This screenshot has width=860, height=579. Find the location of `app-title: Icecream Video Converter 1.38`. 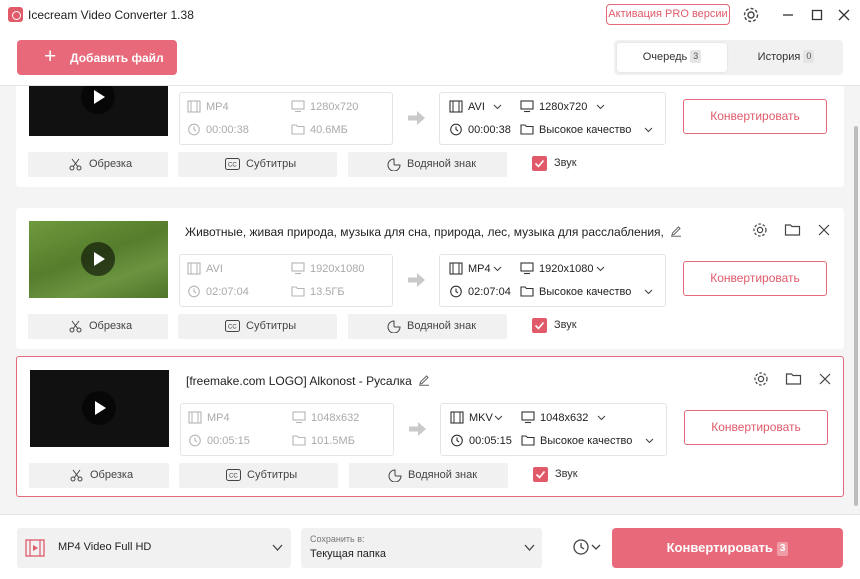

app-title: Icecream Video Converter 1.38 is located at coordinates (111, 15).